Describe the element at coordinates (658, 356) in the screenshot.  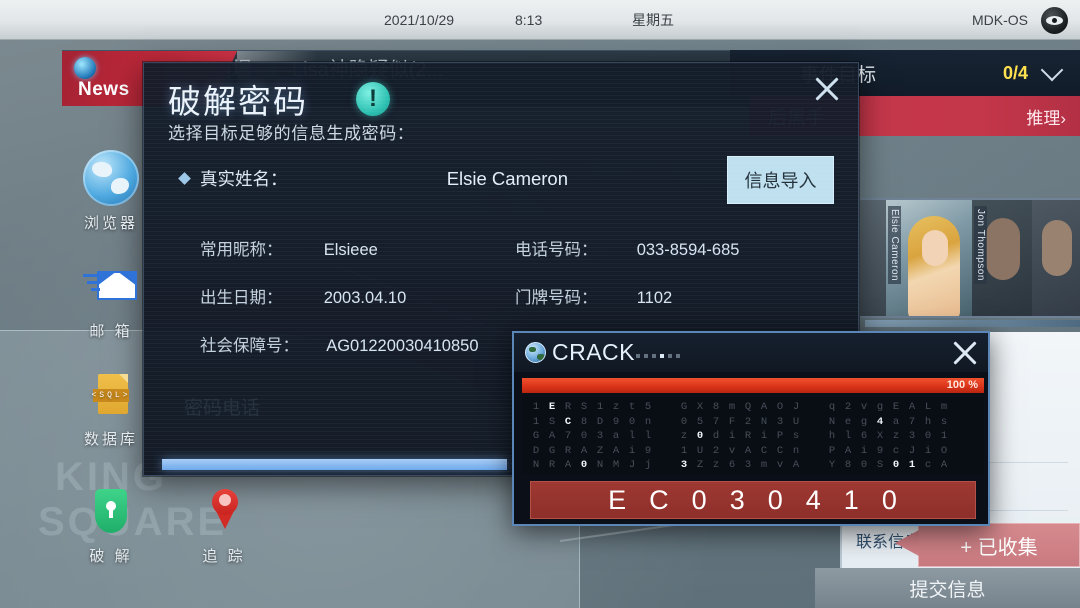
I see `loading-dots-icon` at that location.